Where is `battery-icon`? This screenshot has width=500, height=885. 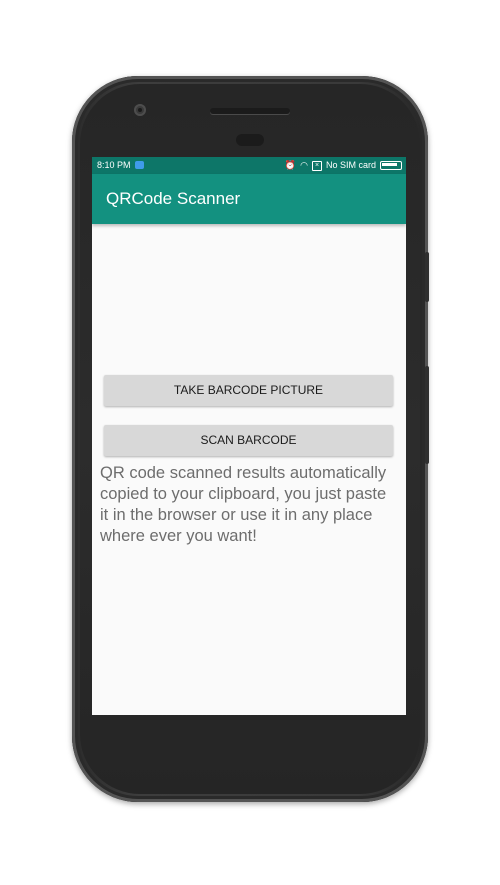 battery-icon is located at coordinates (391, 165).